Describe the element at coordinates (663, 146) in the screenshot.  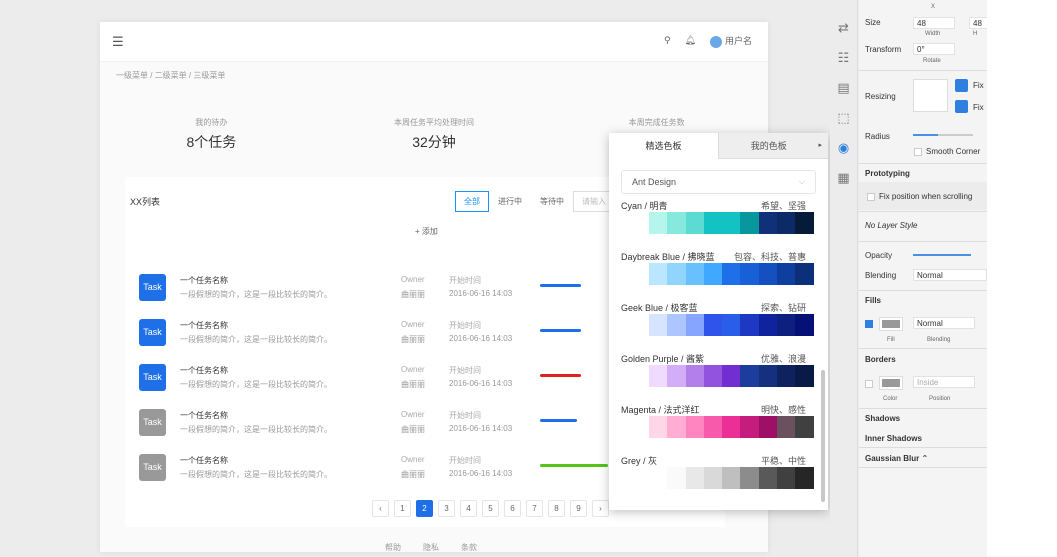
I see `tab-featured-palettes: 精选色板` at that location.